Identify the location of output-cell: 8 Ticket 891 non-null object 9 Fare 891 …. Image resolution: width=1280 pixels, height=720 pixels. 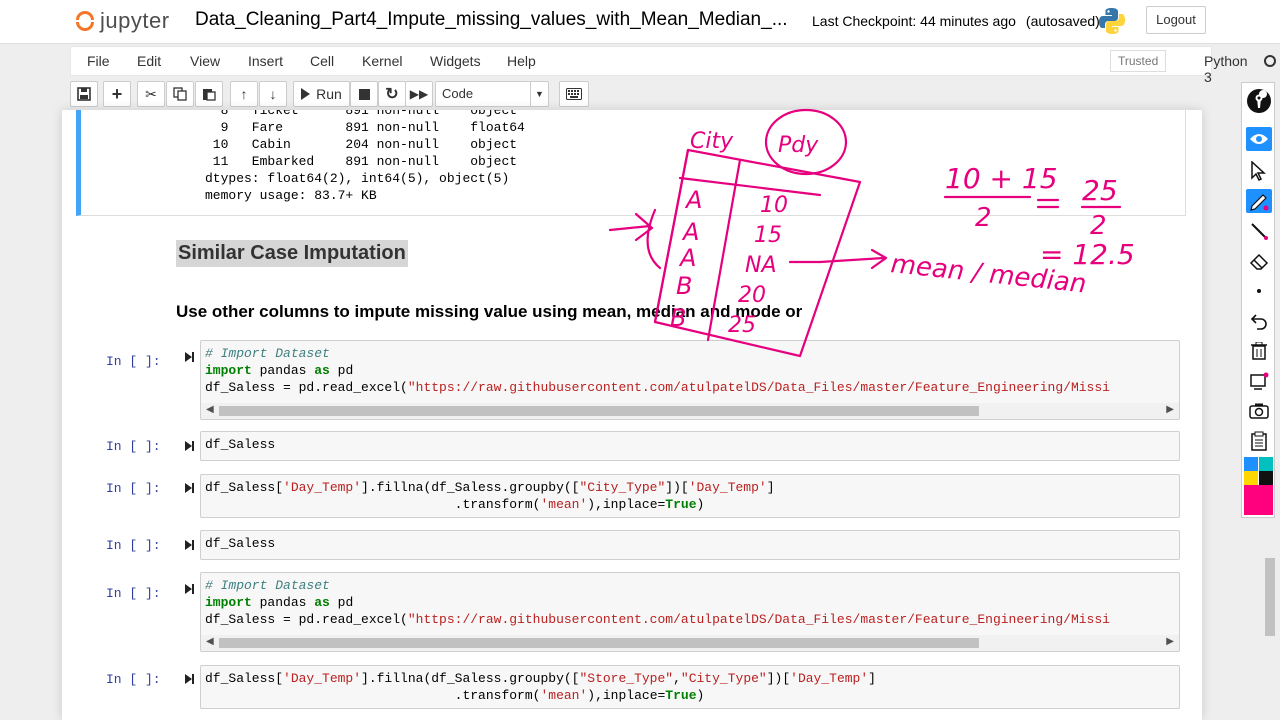
(631, 163).